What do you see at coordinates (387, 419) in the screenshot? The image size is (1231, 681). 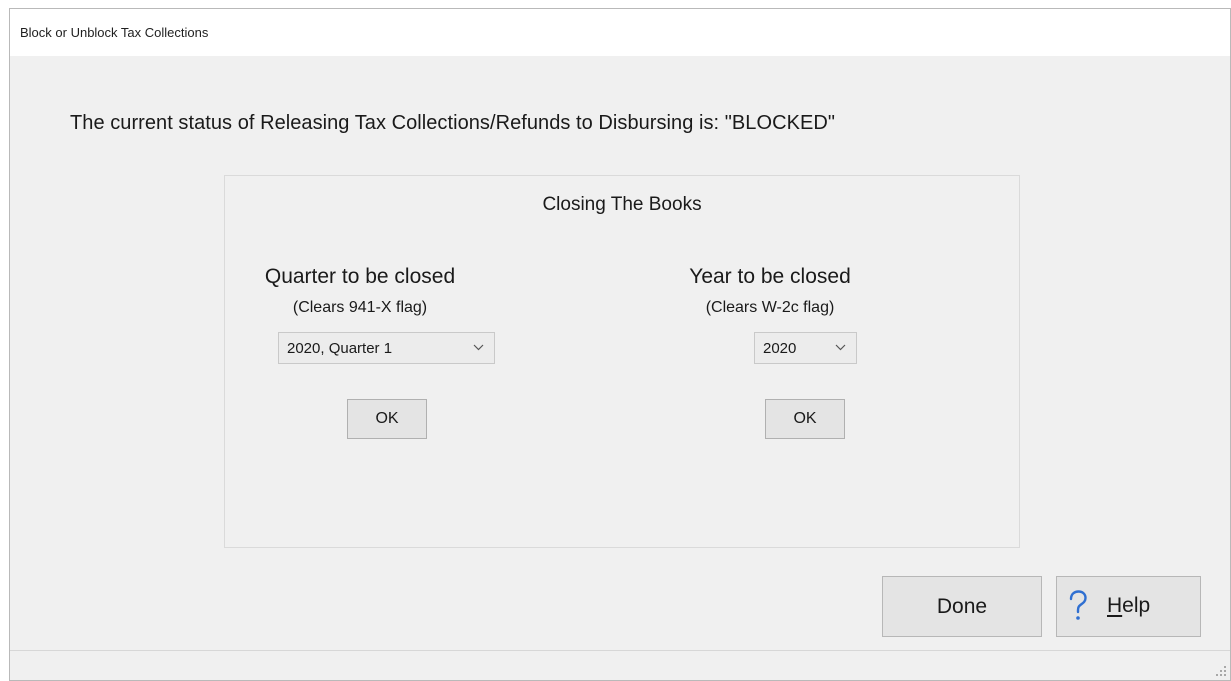 I see `quarter-ok-button: OK` at bounding box center [387, 419].